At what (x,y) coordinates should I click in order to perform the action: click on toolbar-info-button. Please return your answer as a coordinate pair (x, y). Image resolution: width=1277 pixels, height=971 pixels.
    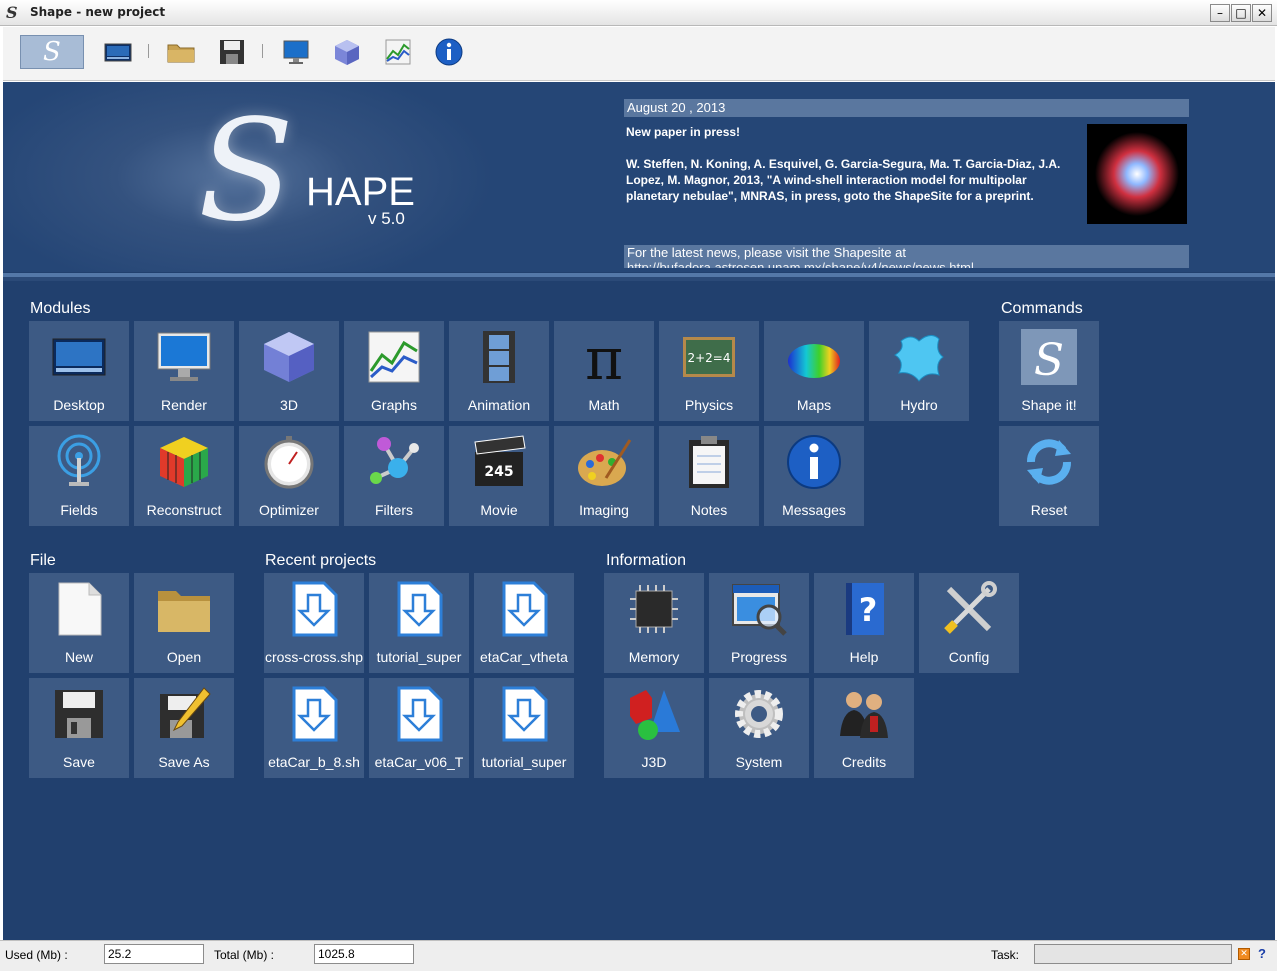
    Looking at the image, I should click on (449, 52).